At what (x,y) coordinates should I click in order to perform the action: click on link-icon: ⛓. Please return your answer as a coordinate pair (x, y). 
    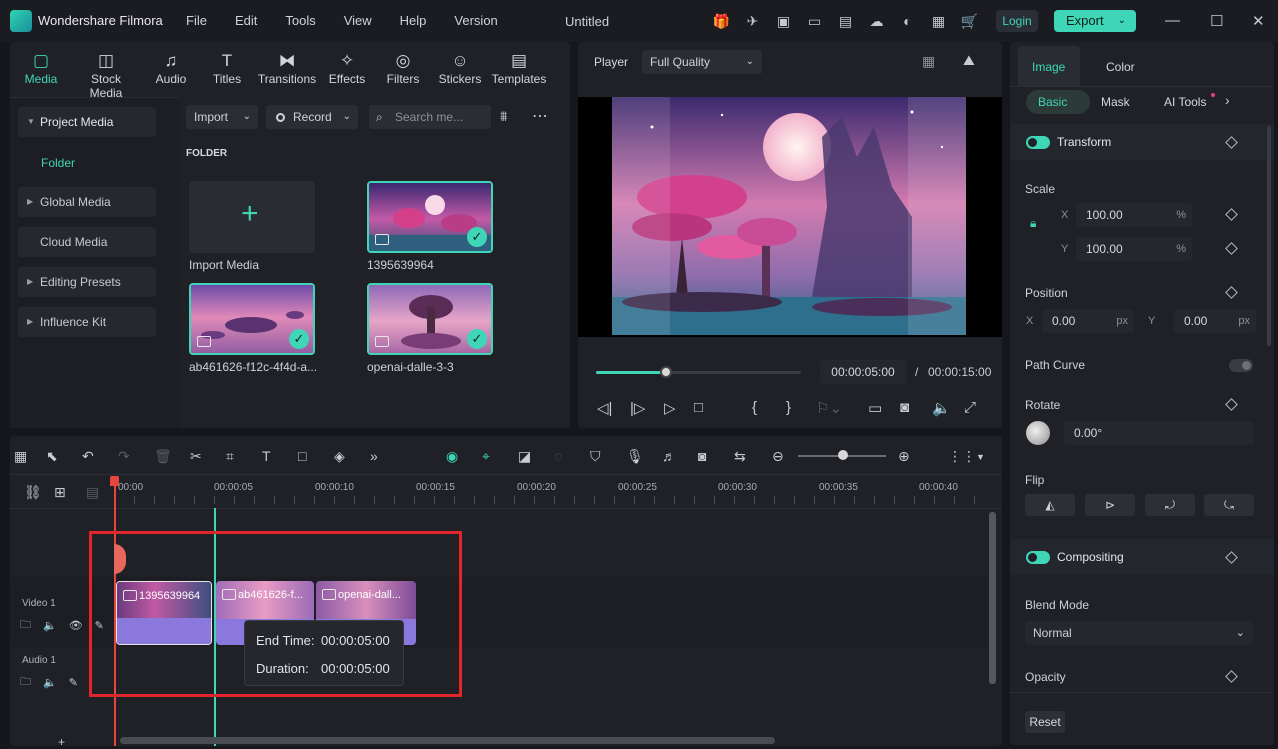
    Looking at the image, I should click on (33, 492).